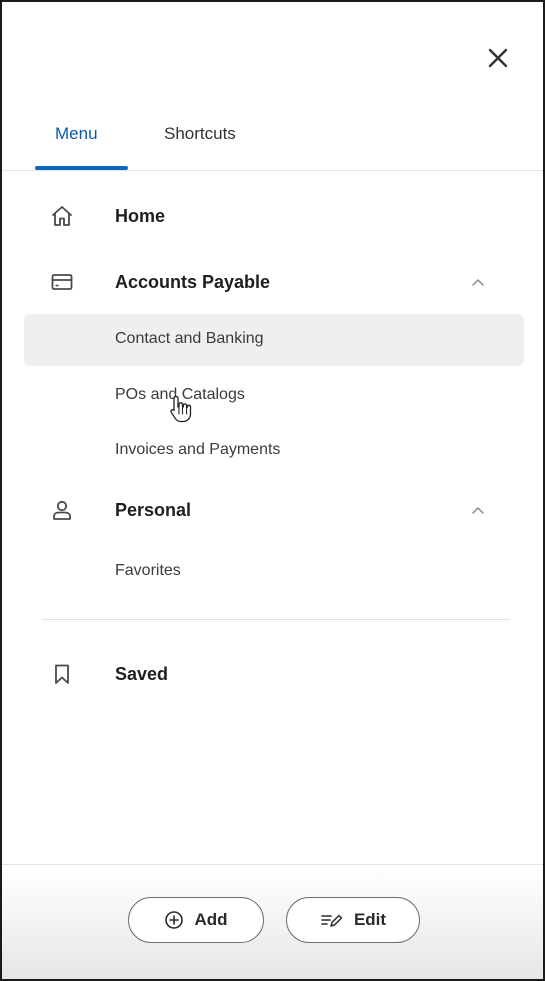 The width and height of the screenshot is (545, 981). Describe the element at coordinates (174, 920) in the screenshot. I see `add-circle-icon` at that location.